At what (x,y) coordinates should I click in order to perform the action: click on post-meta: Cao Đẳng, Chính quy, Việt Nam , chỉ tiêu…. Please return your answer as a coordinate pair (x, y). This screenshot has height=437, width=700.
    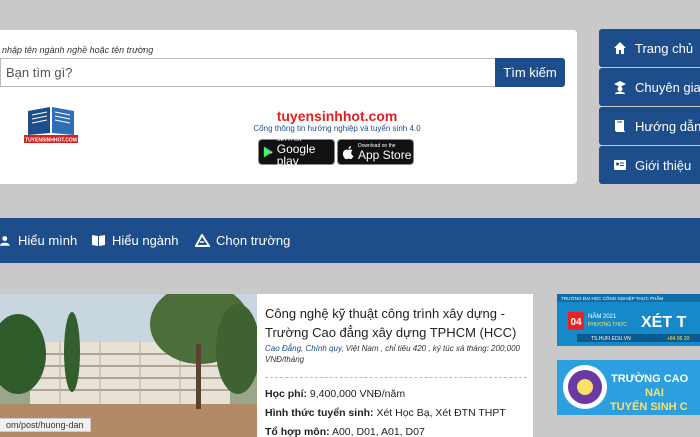
    Looking at the image, I should click on (397, 354).